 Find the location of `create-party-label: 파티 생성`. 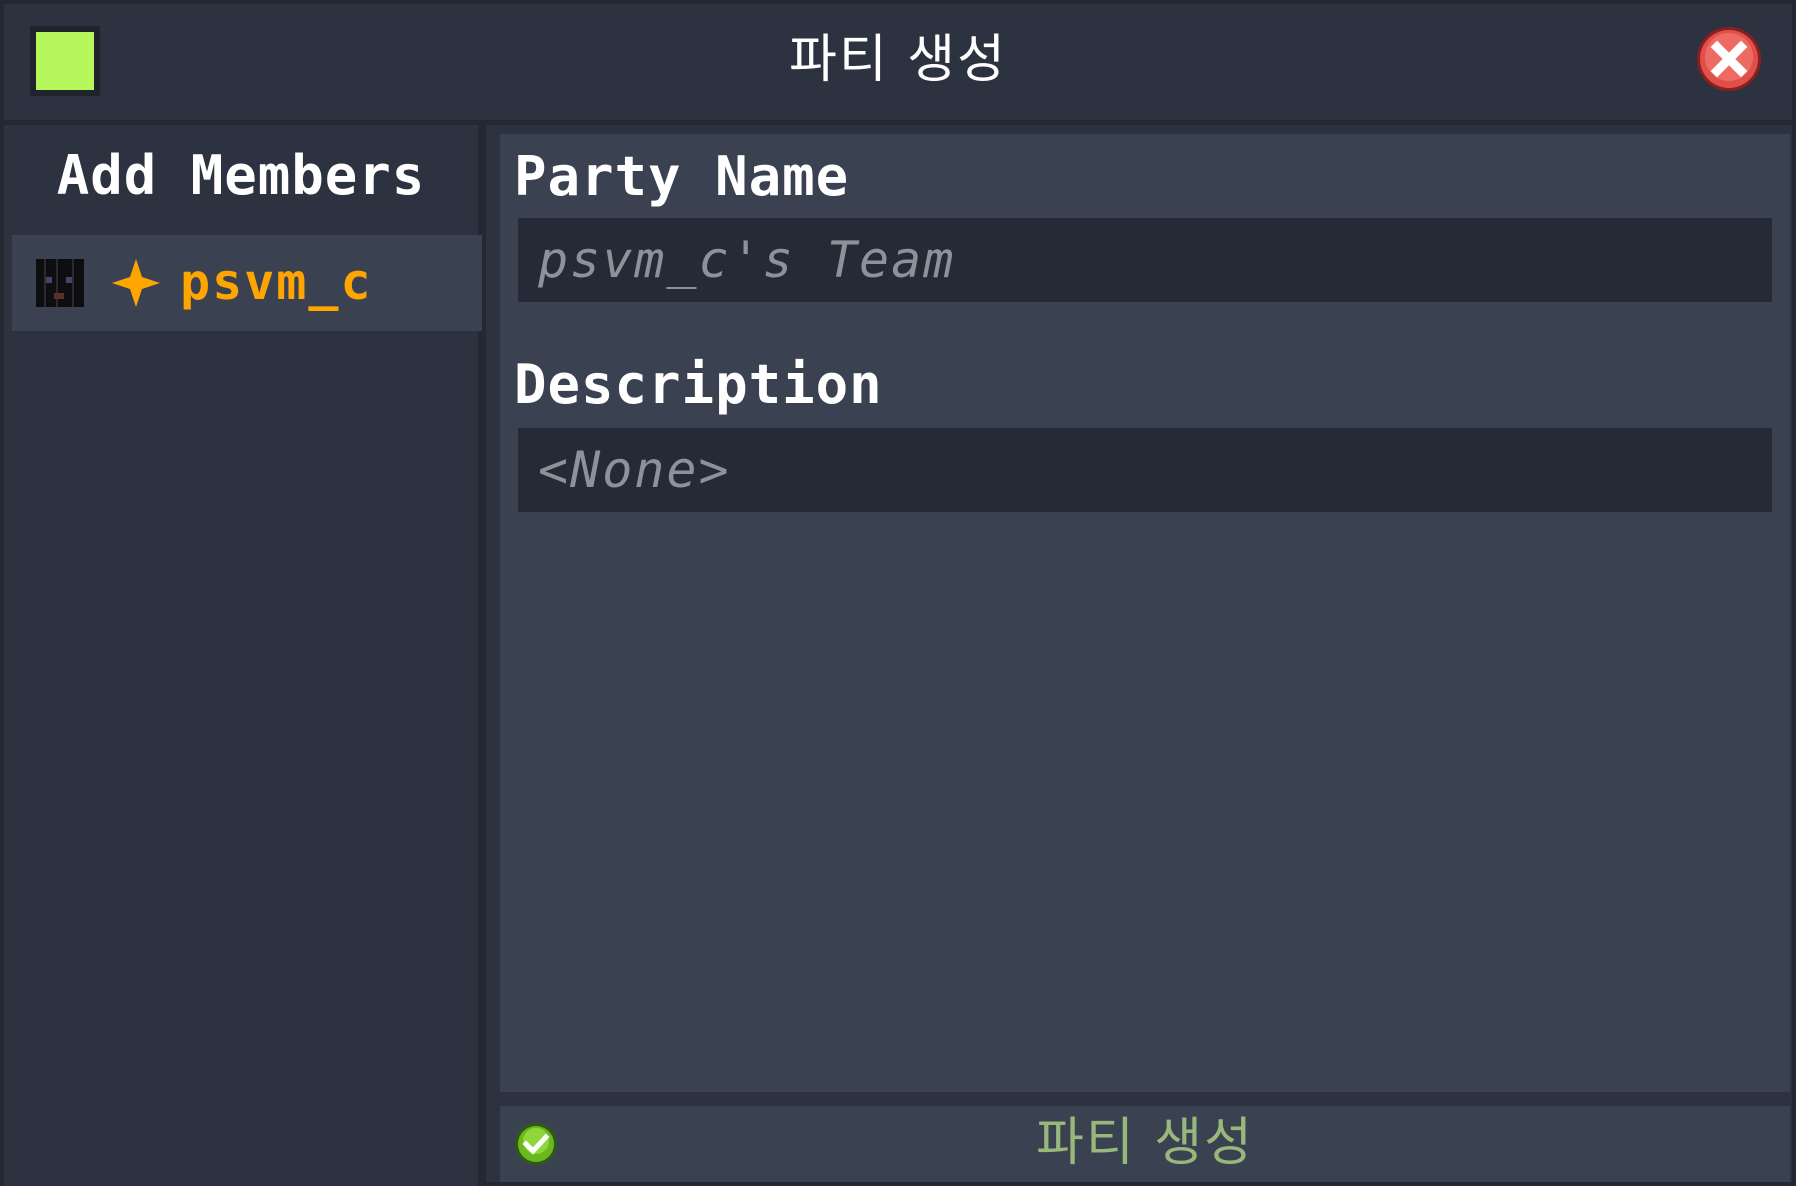

create-party-label: 파티 생성 is located at coordinates (1145, 1143).